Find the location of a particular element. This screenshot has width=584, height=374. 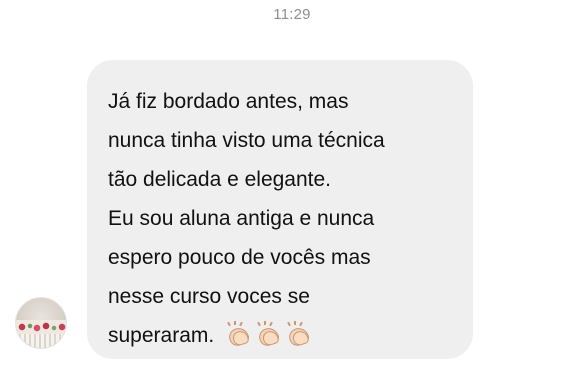

lace-trim is located at coordinates (41, 341).